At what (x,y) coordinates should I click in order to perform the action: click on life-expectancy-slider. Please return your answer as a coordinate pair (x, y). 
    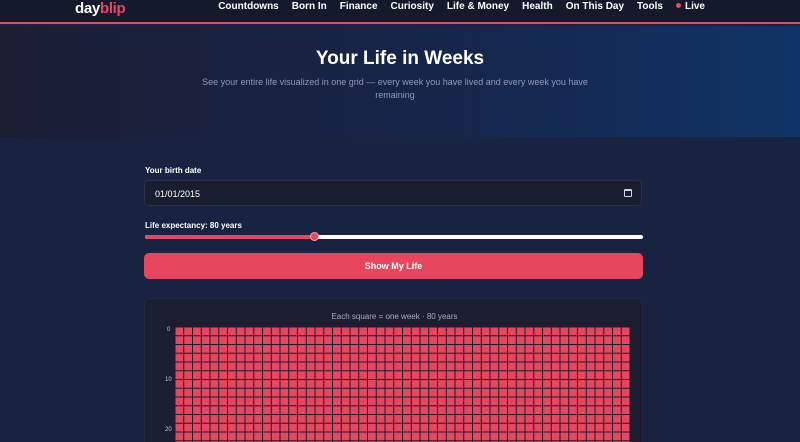
    Looking at the image, I should click on (394, 237).